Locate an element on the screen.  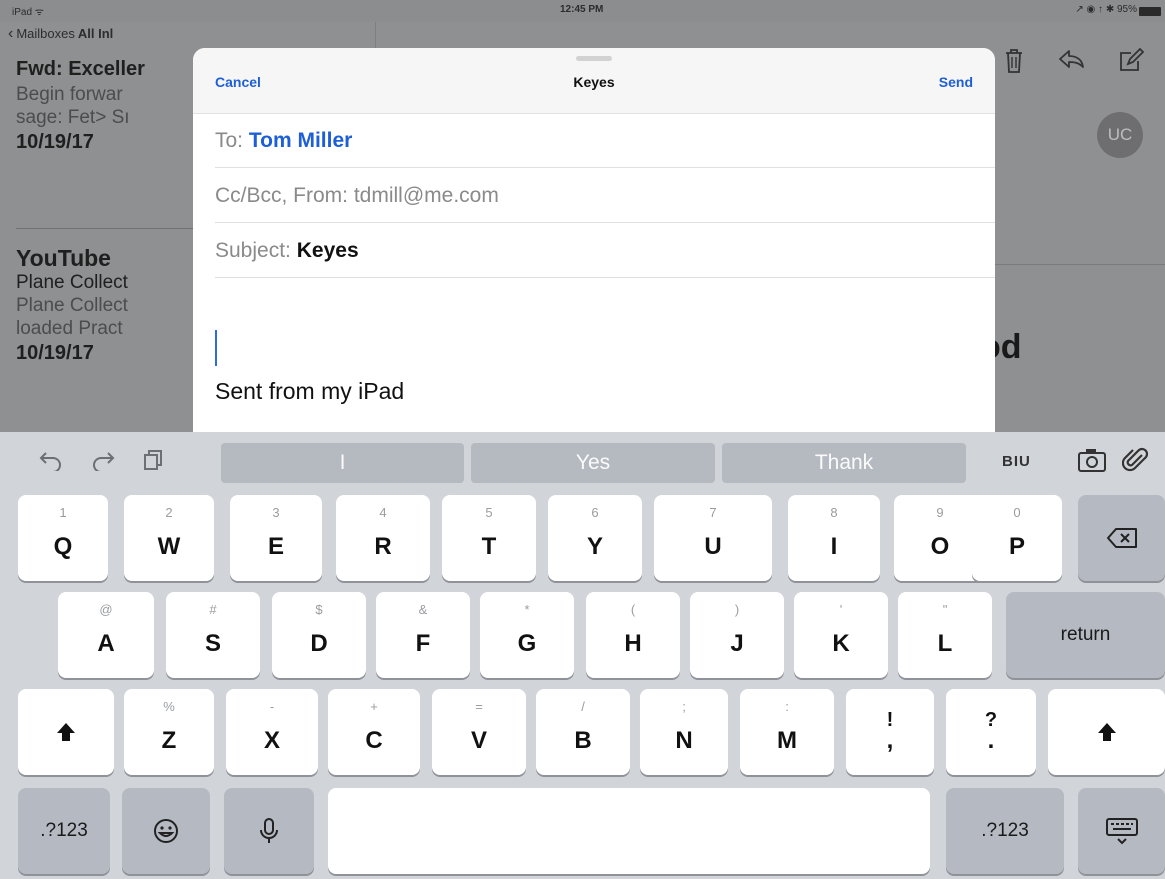
key-x: -X is located at coordinates (272, 732).